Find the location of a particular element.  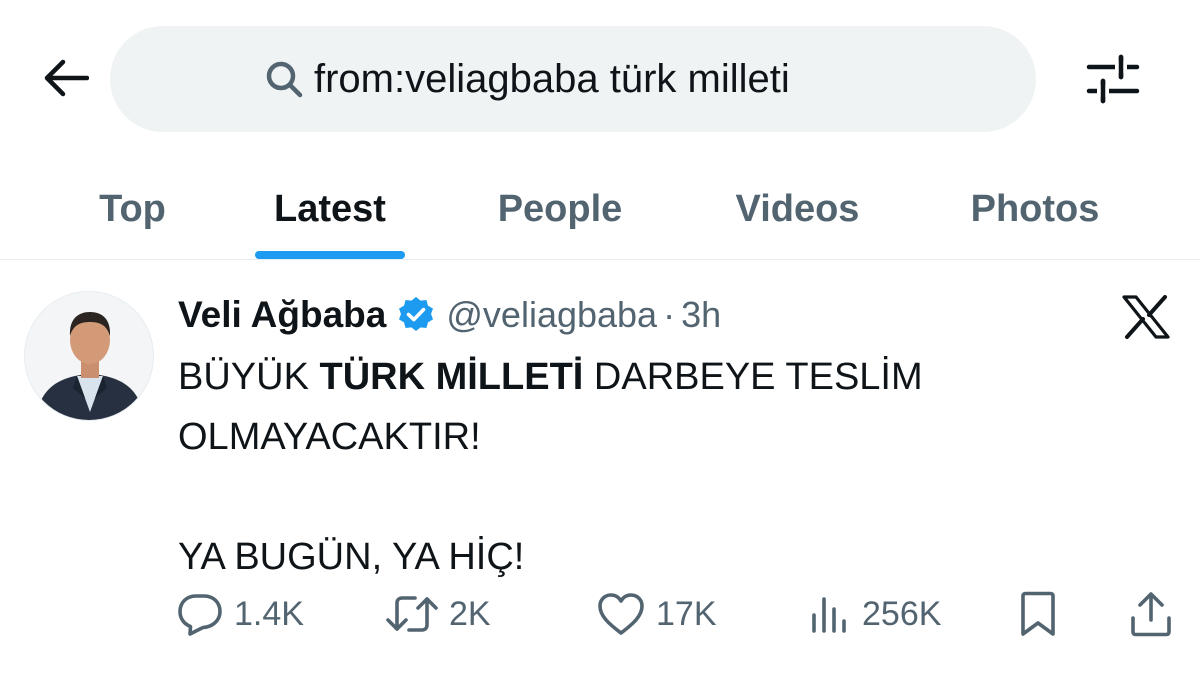

tweet-text-span: DARBEYE TESLİM is located at coordinates (753, 377).